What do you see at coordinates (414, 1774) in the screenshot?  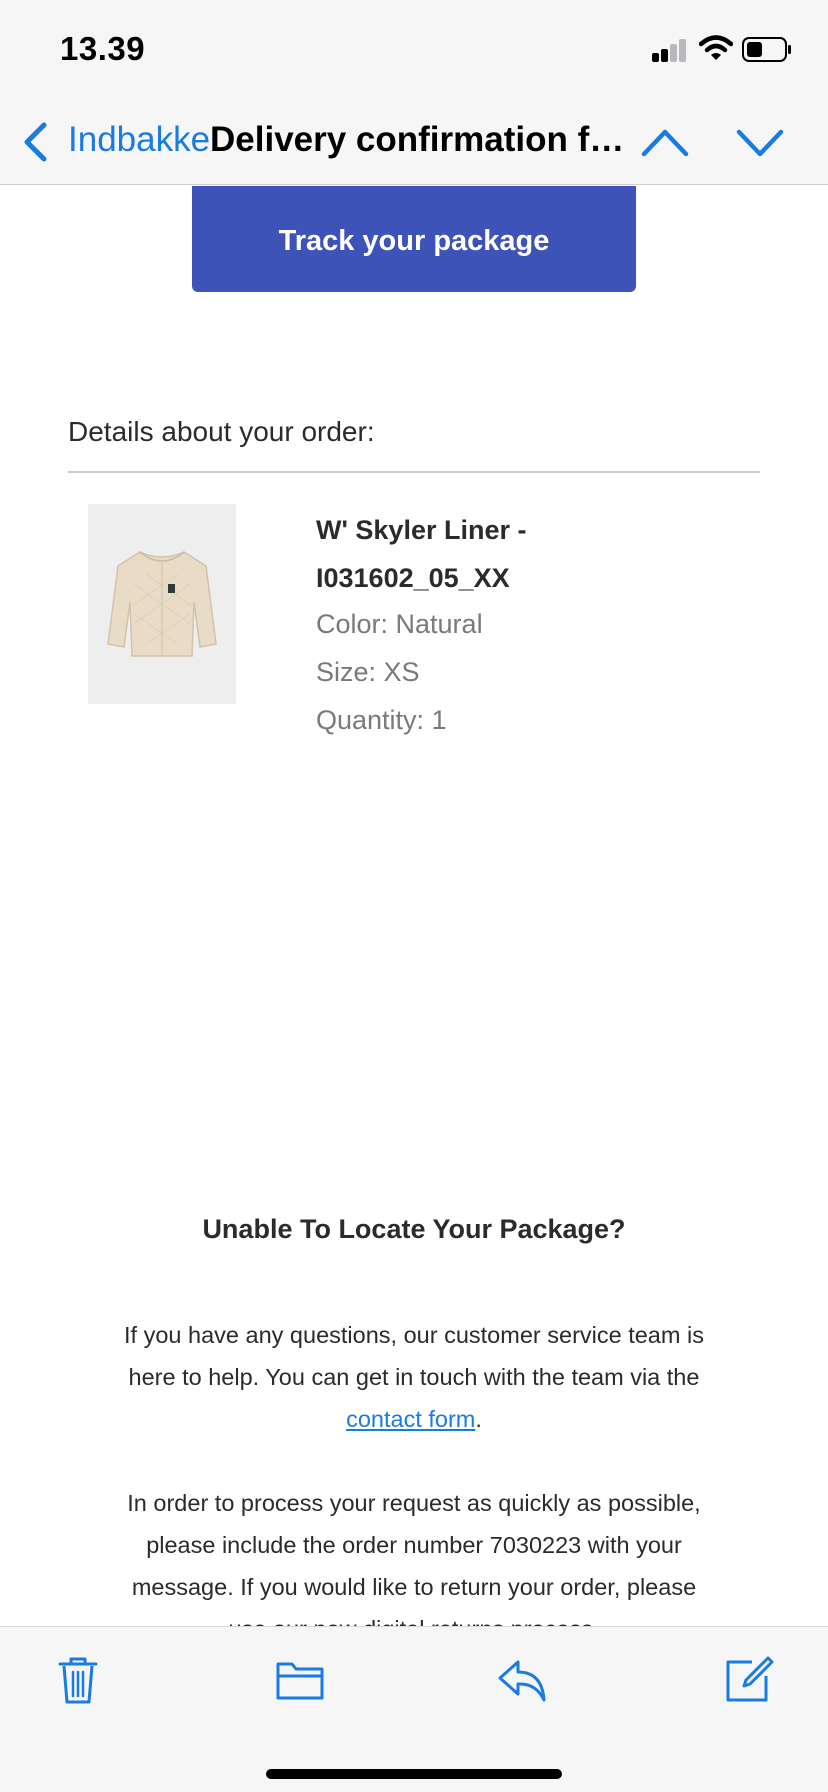 I see `home-indicator` at bounding box center [414, 1774].